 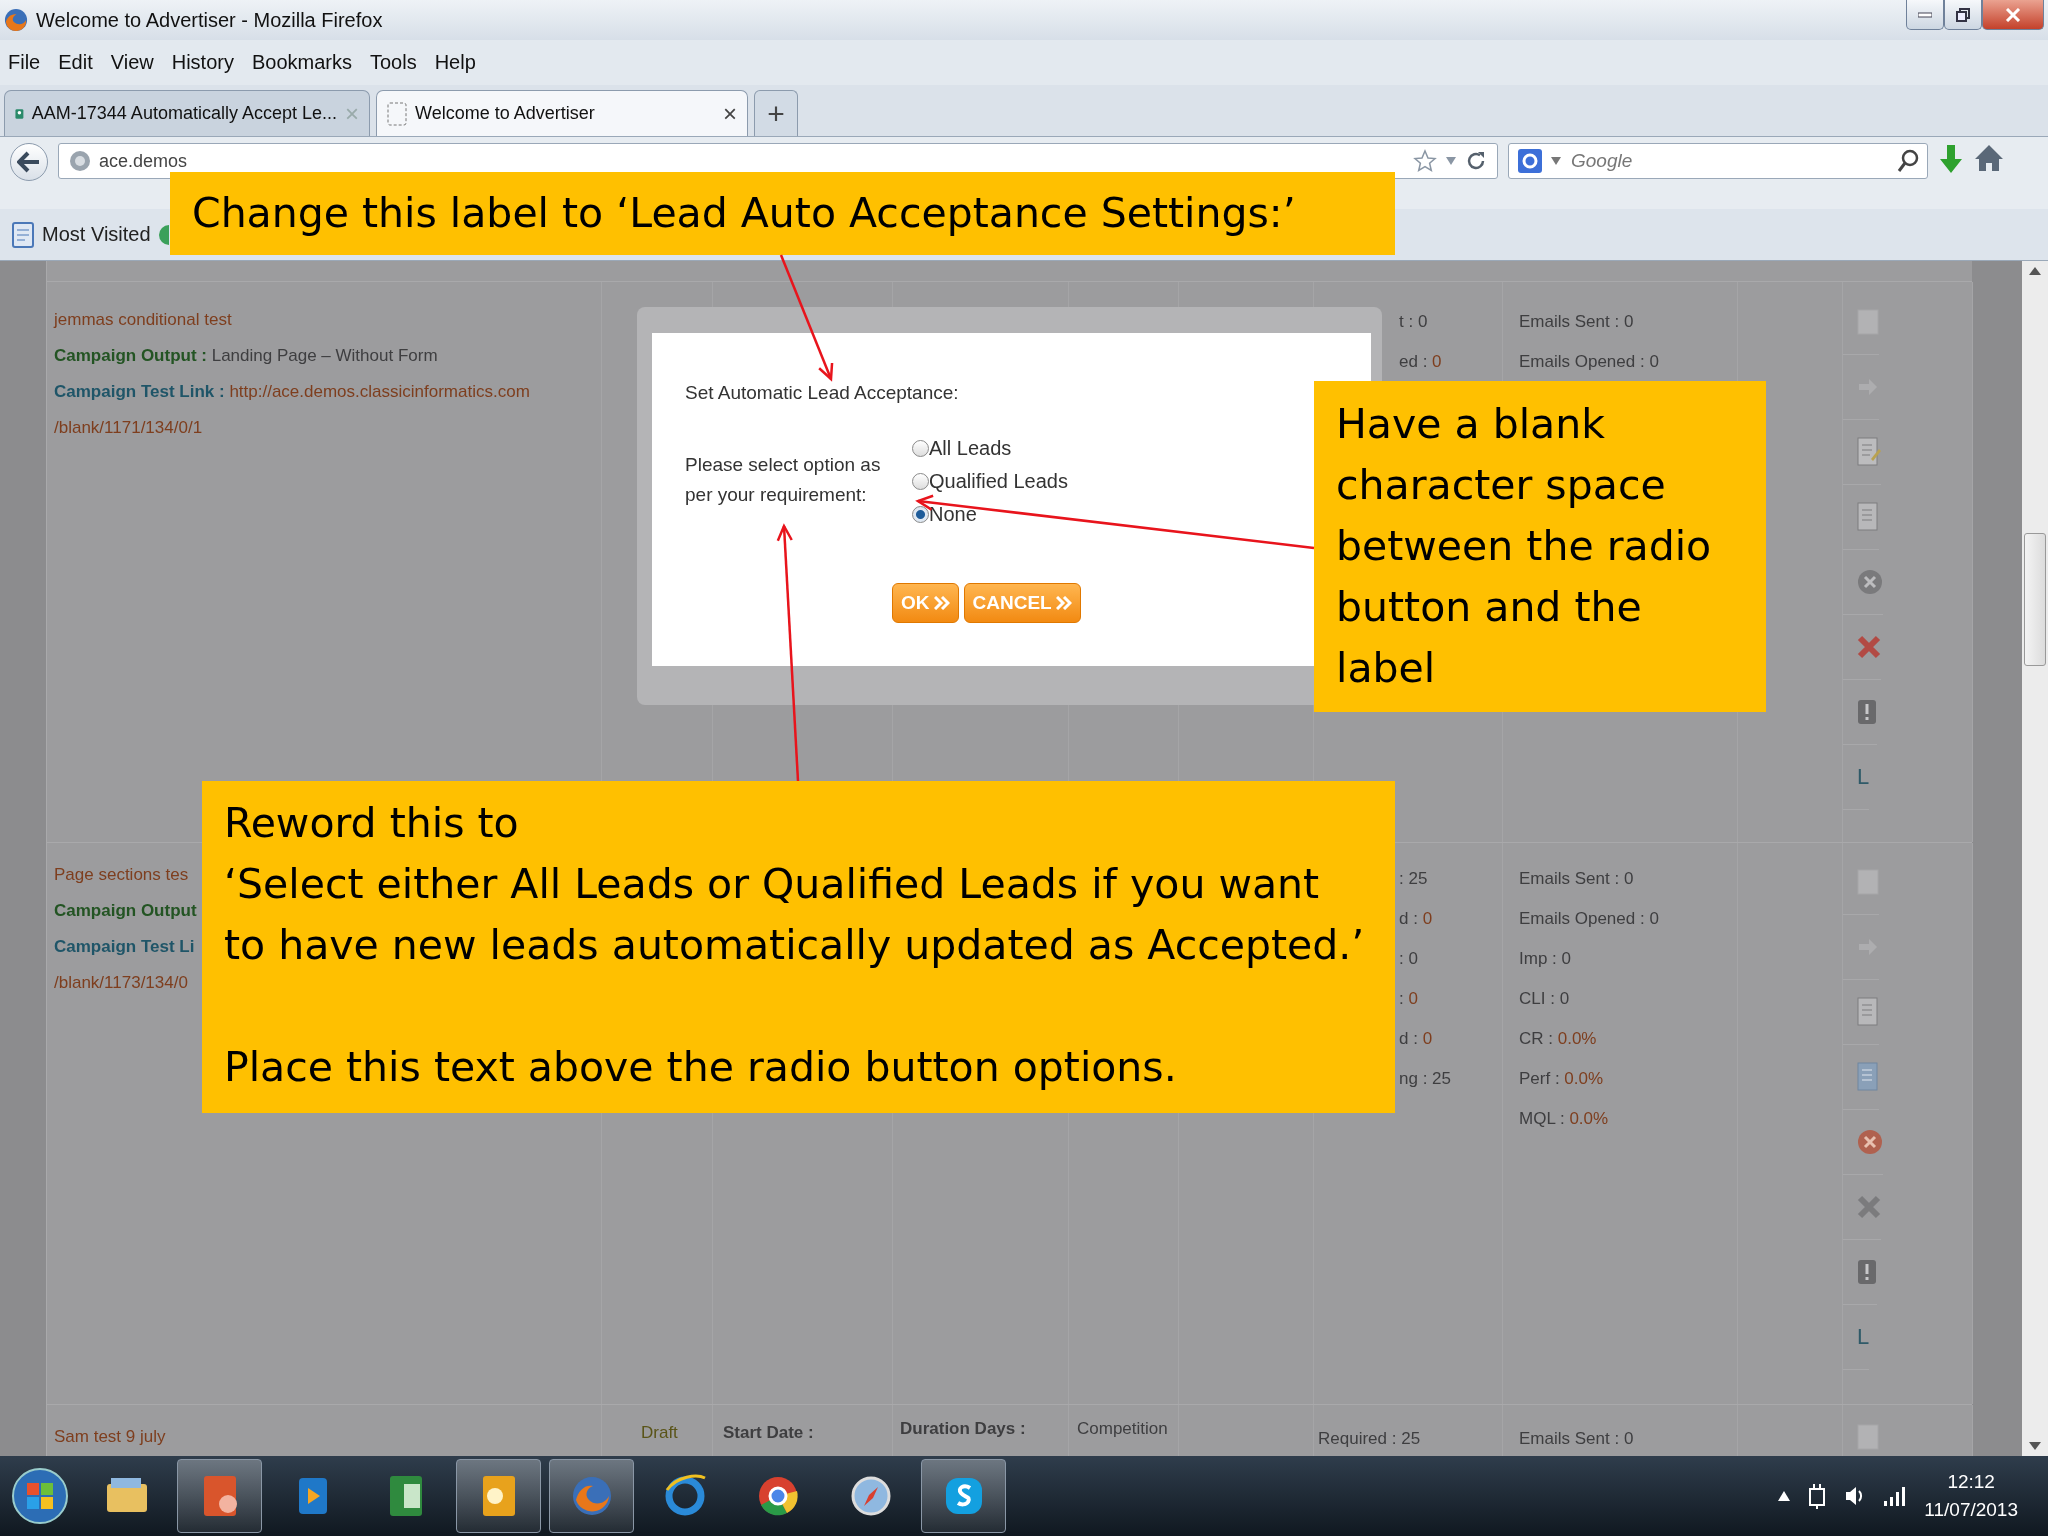 What do you see at coordinates (372, 823) in the screenshot?
I see `annotation-text: Reword this to` at bounding box center [372, 823].